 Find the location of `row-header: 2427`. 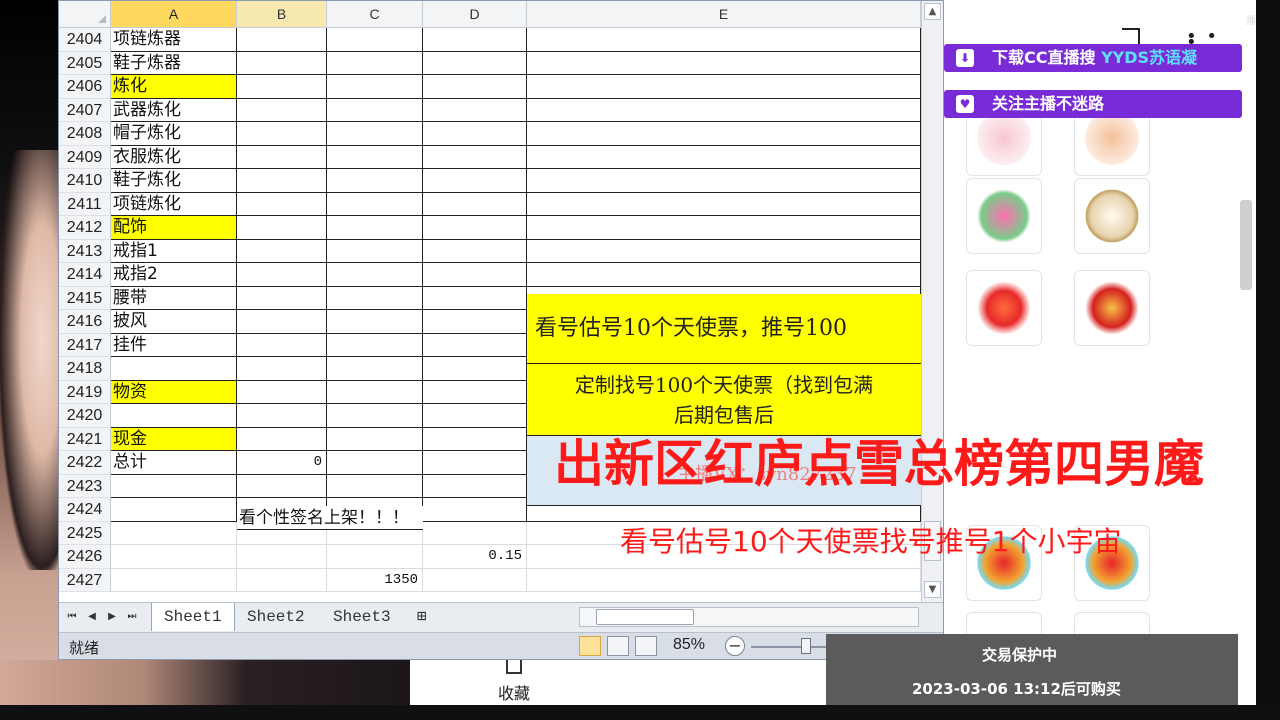

row-header: 2427 is located at coordinates (85, 580).